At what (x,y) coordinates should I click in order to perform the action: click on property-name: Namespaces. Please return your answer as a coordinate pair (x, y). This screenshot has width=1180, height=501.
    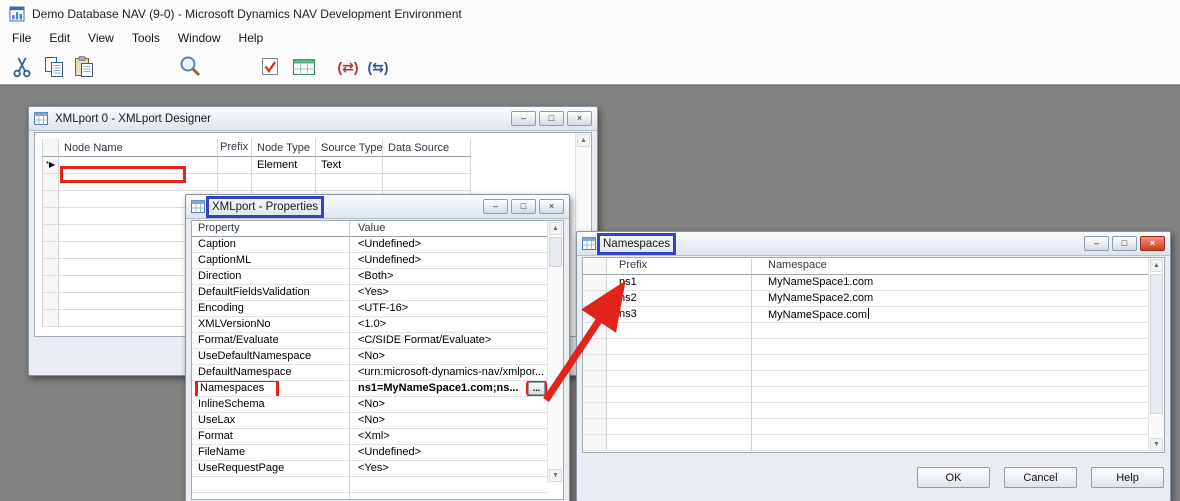
    Looking at the image, I should click on (271, 389).